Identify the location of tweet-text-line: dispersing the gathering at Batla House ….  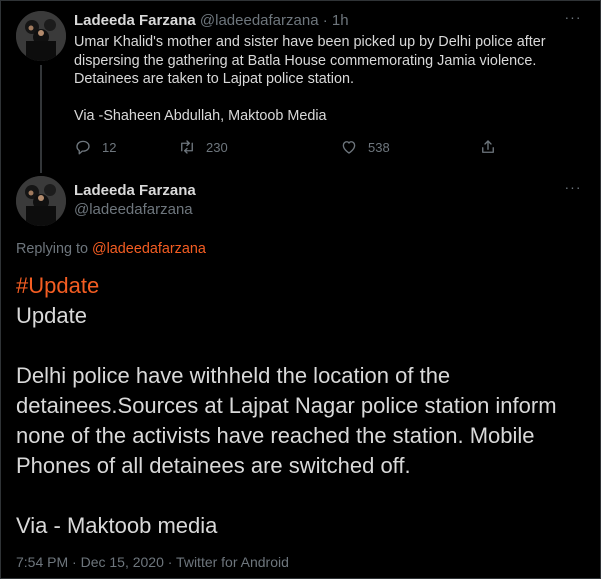
(305, 60).